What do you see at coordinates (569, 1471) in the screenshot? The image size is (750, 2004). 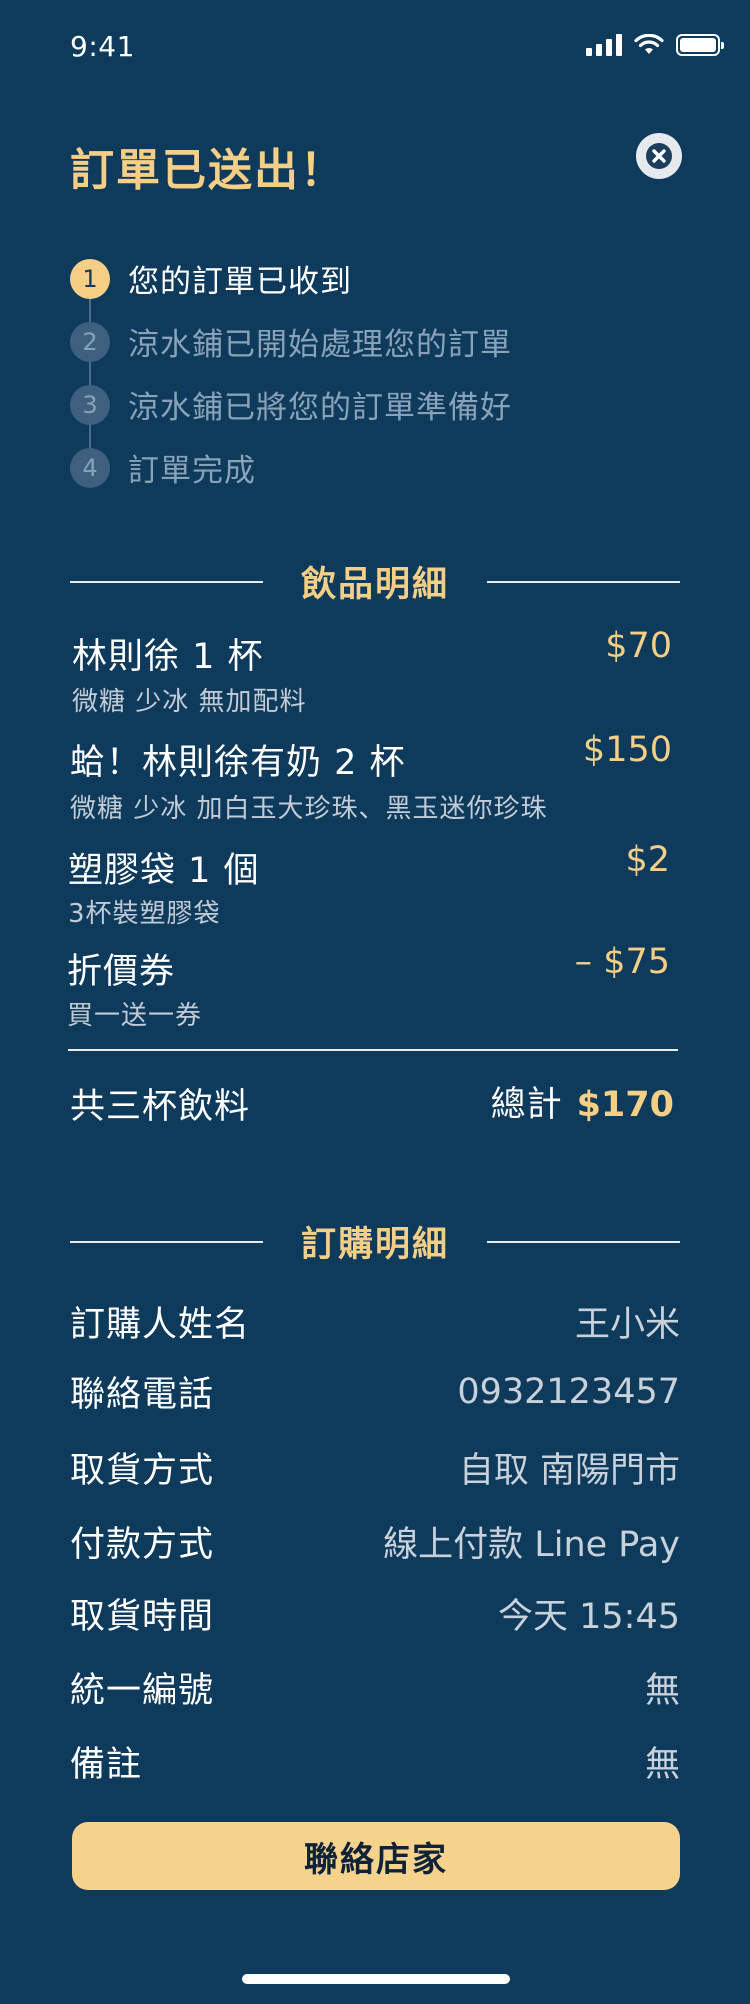 I see `info-value: 自取 南陽門市` at bounding box center [569, 1471].